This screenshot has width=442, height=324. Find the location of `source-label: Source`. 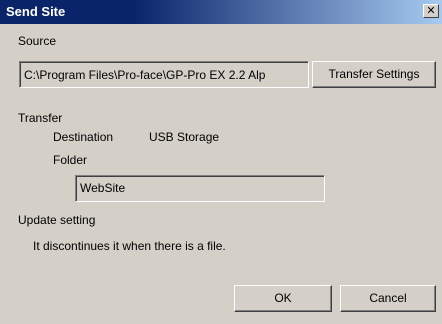

source-label: Source is located at coordinates (37, 41).